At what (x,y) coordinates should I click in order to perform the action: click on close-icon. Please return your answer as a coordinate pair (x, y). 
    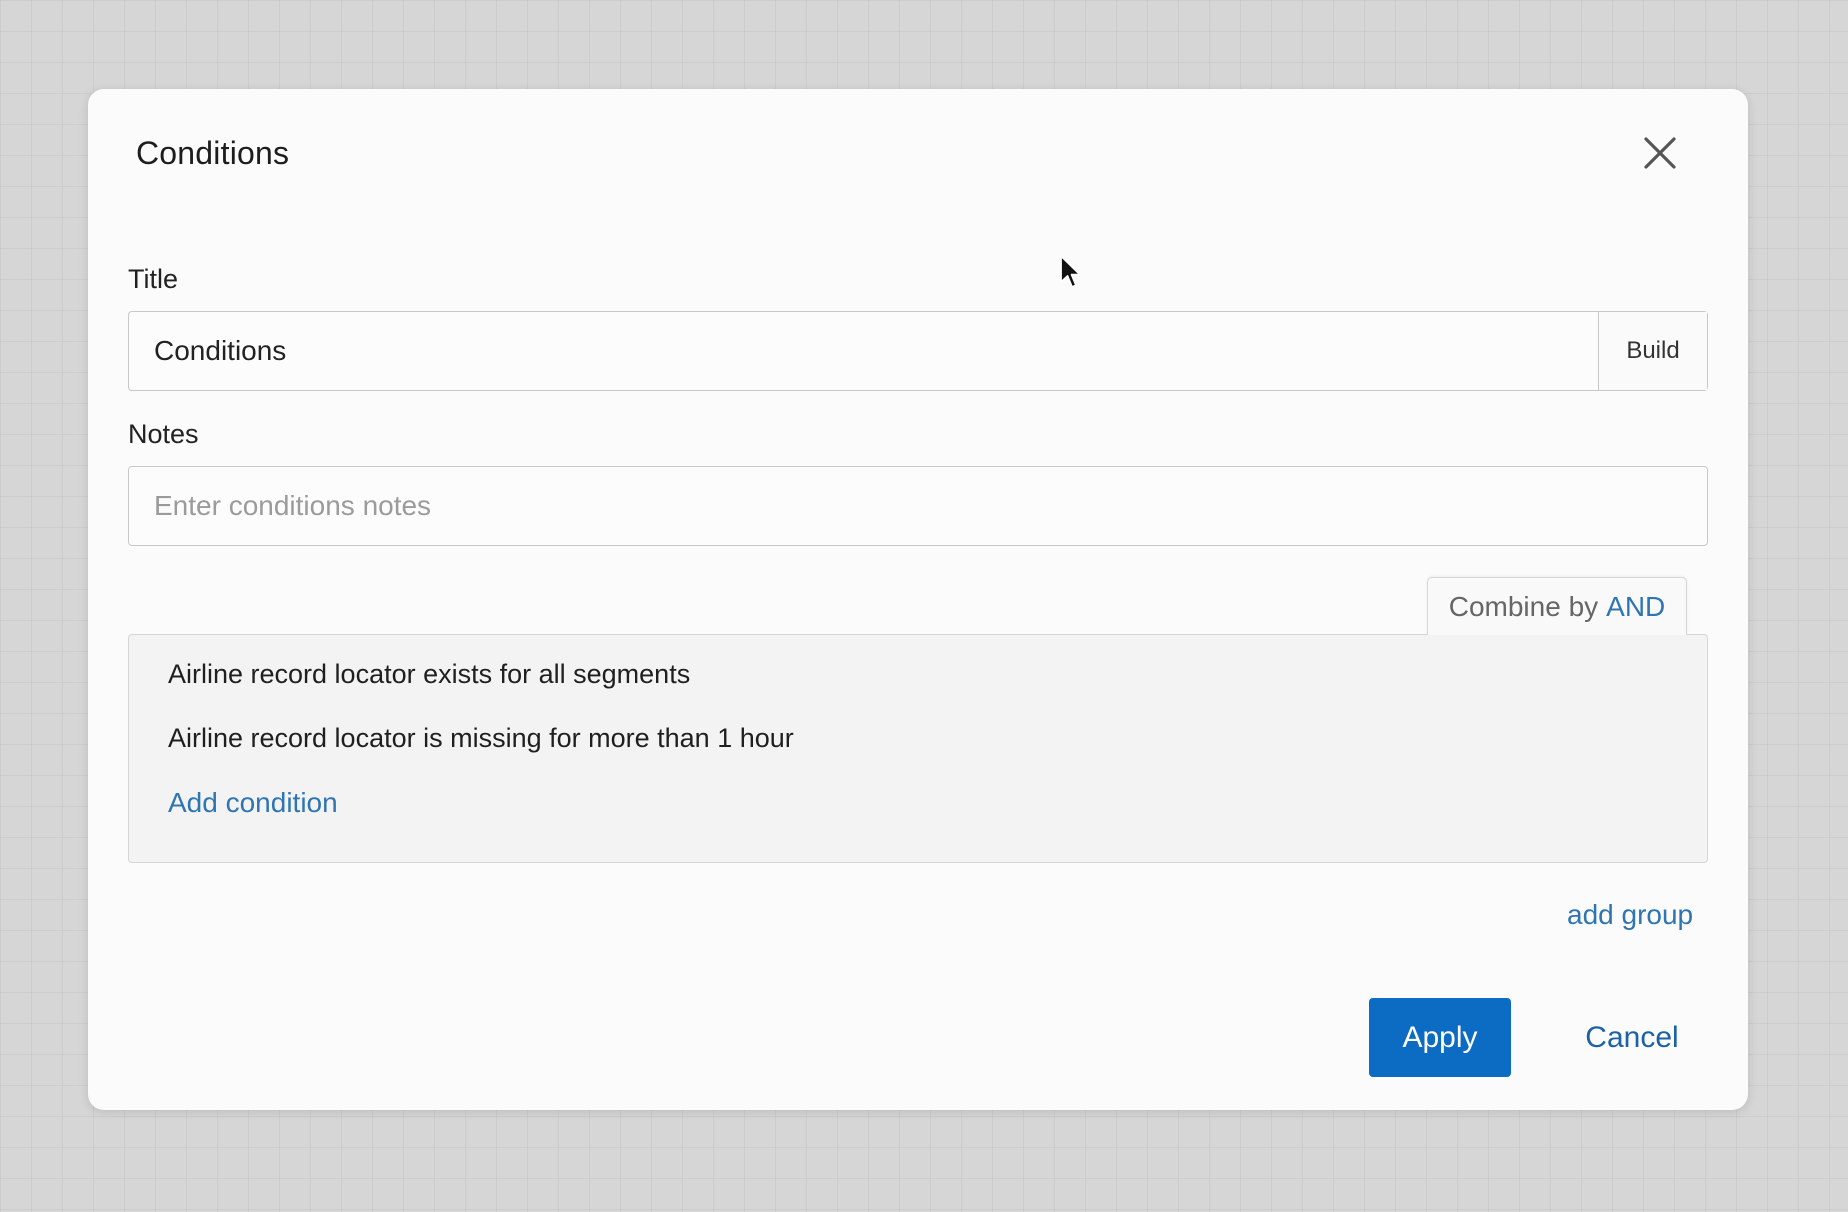
    Looking at the image, I should click on (1660, 153).